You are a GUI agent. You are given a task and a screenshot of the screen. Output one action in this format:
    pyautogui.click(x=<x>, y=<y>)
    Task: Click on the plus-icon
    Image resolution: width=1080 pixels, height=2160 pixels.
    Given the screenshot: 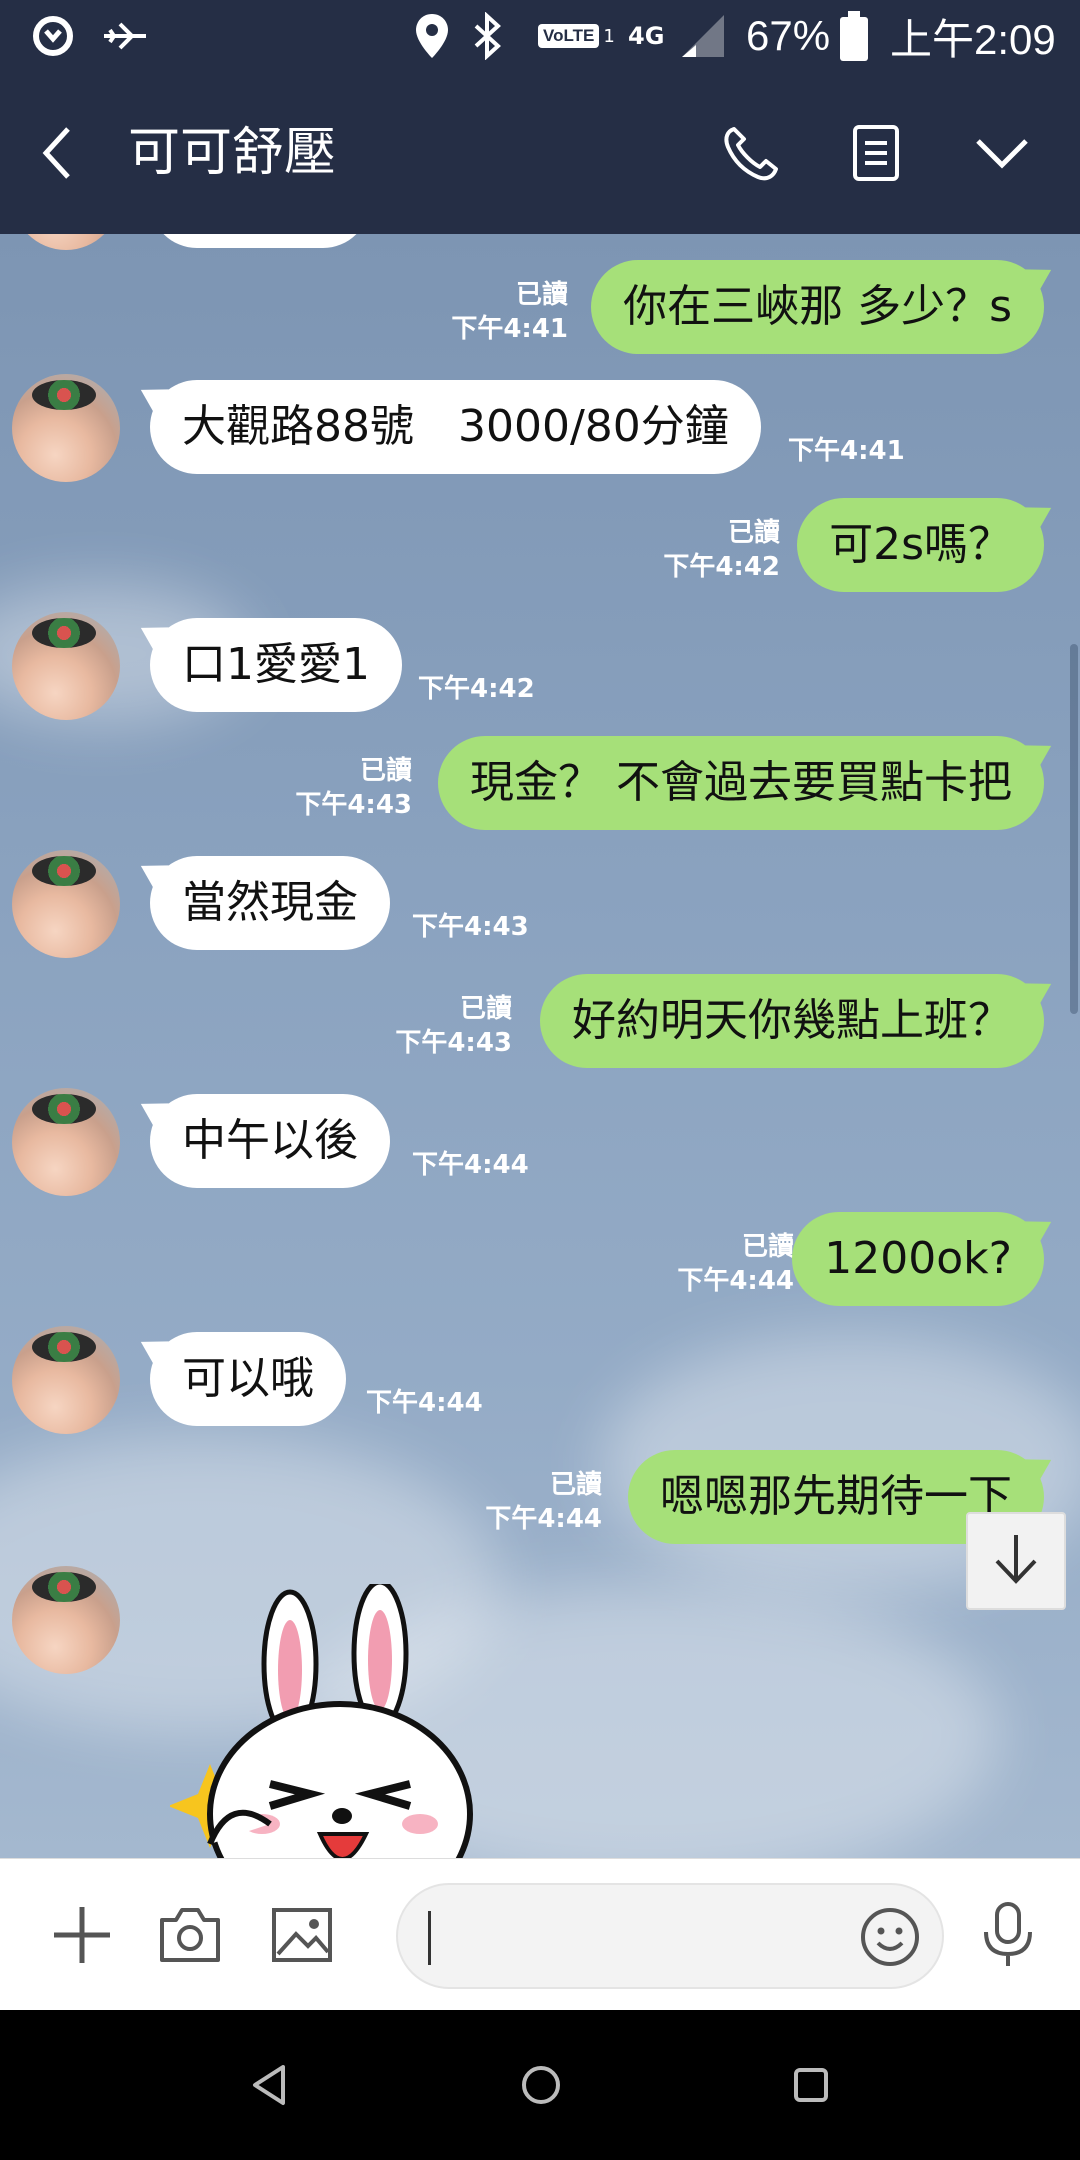 What is the action you would take?
    pyautogui.click(x=82, y=1935)
    